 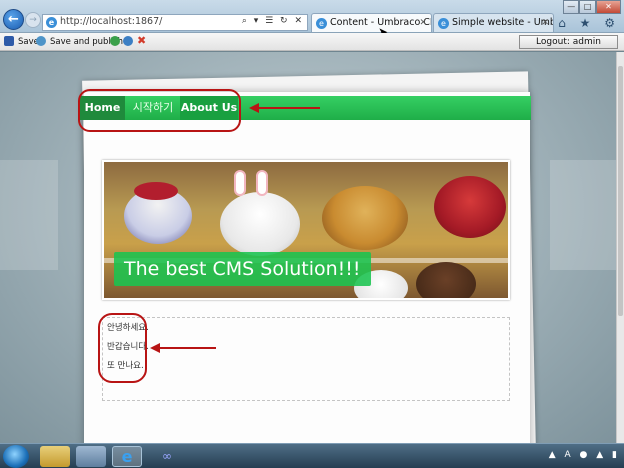 I want to click on url-text: http://localhost:1867/, so click(x=111, y=21).